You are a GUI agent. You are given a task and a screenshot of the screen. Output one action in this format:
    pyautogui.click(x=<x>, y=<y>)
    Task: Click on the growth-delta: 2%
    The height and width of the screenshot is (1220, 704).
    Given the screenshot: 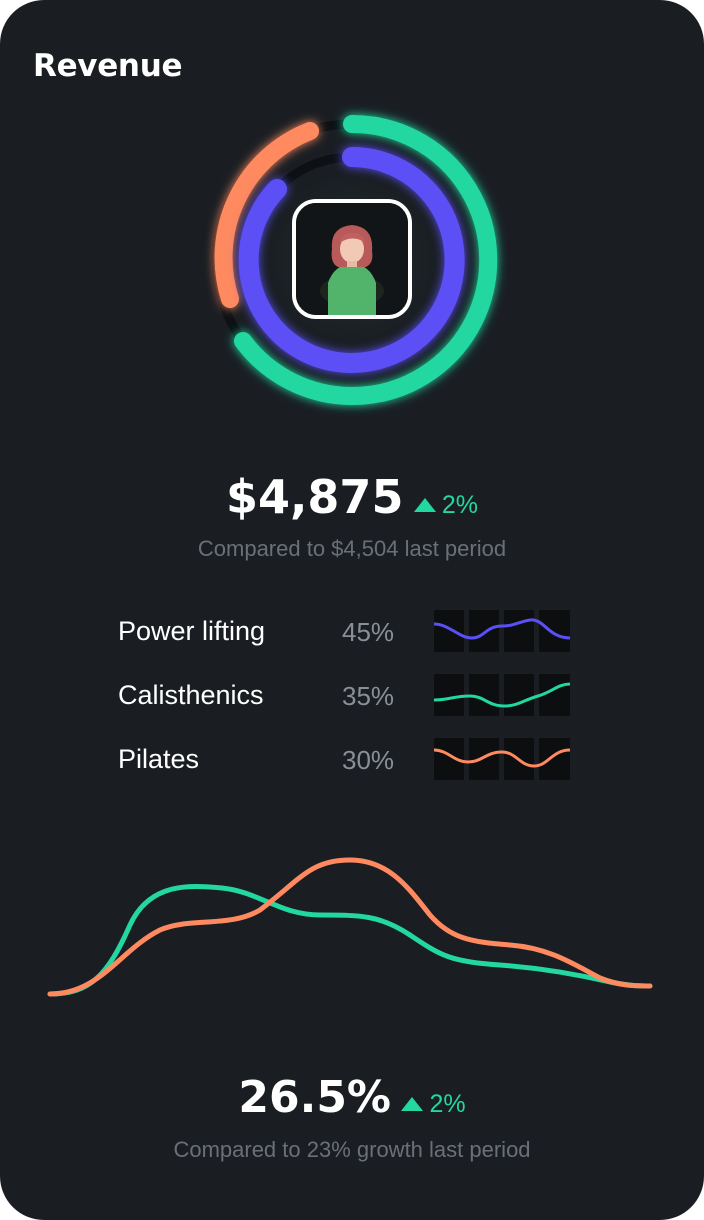 What is the action you would take?
    pyautogui.click(x=433, y=1104)
    